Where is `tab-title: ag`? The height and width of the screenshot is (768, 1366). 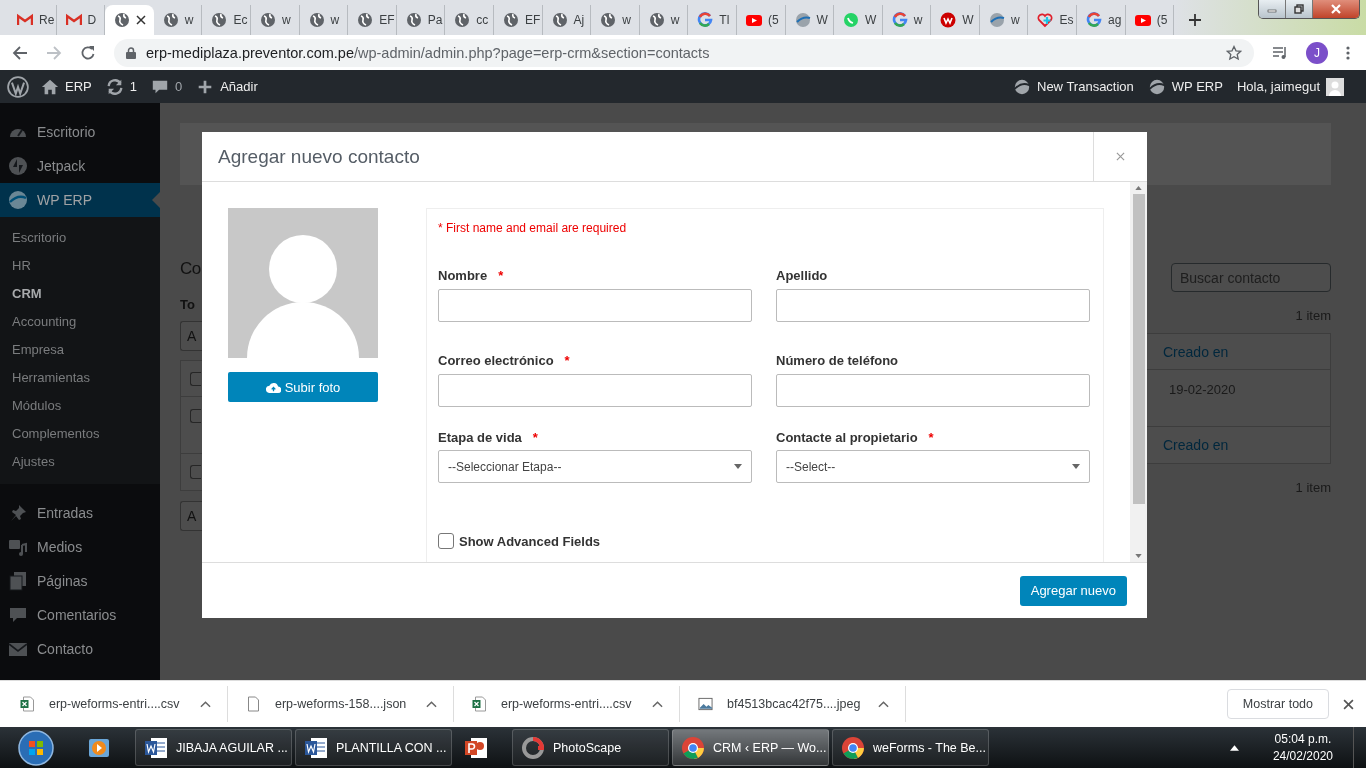 tab-title: ag is located at coordinates (1115, 20).